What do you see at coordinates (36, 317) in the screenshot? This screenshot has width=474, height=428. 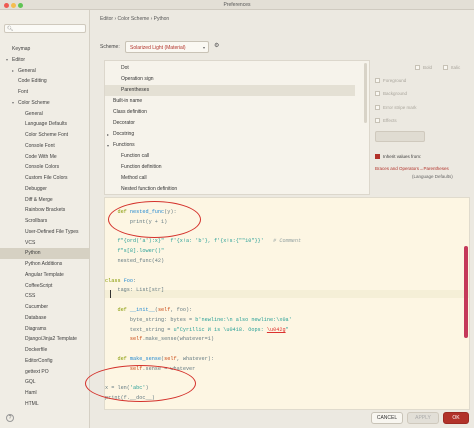 I see `sidebar-item-label: Database` at bounding box center [36, 317].